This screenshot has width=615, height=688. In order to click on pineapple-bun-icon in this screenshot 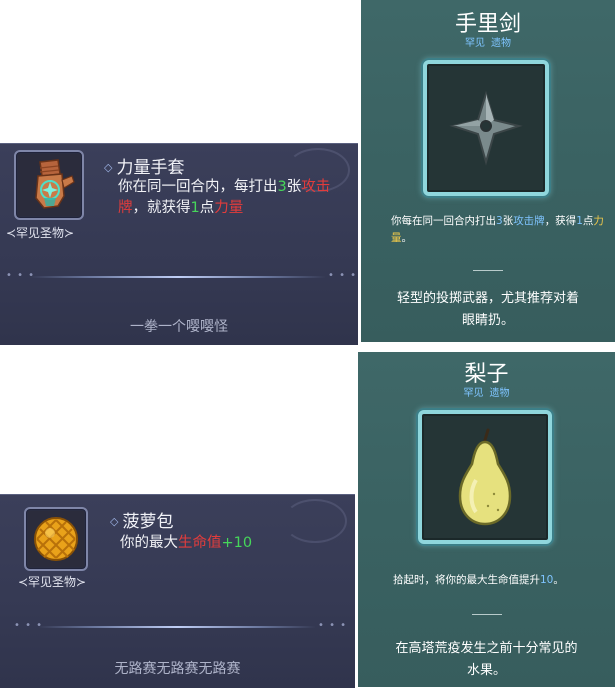, I will do `click(56, 539)`.